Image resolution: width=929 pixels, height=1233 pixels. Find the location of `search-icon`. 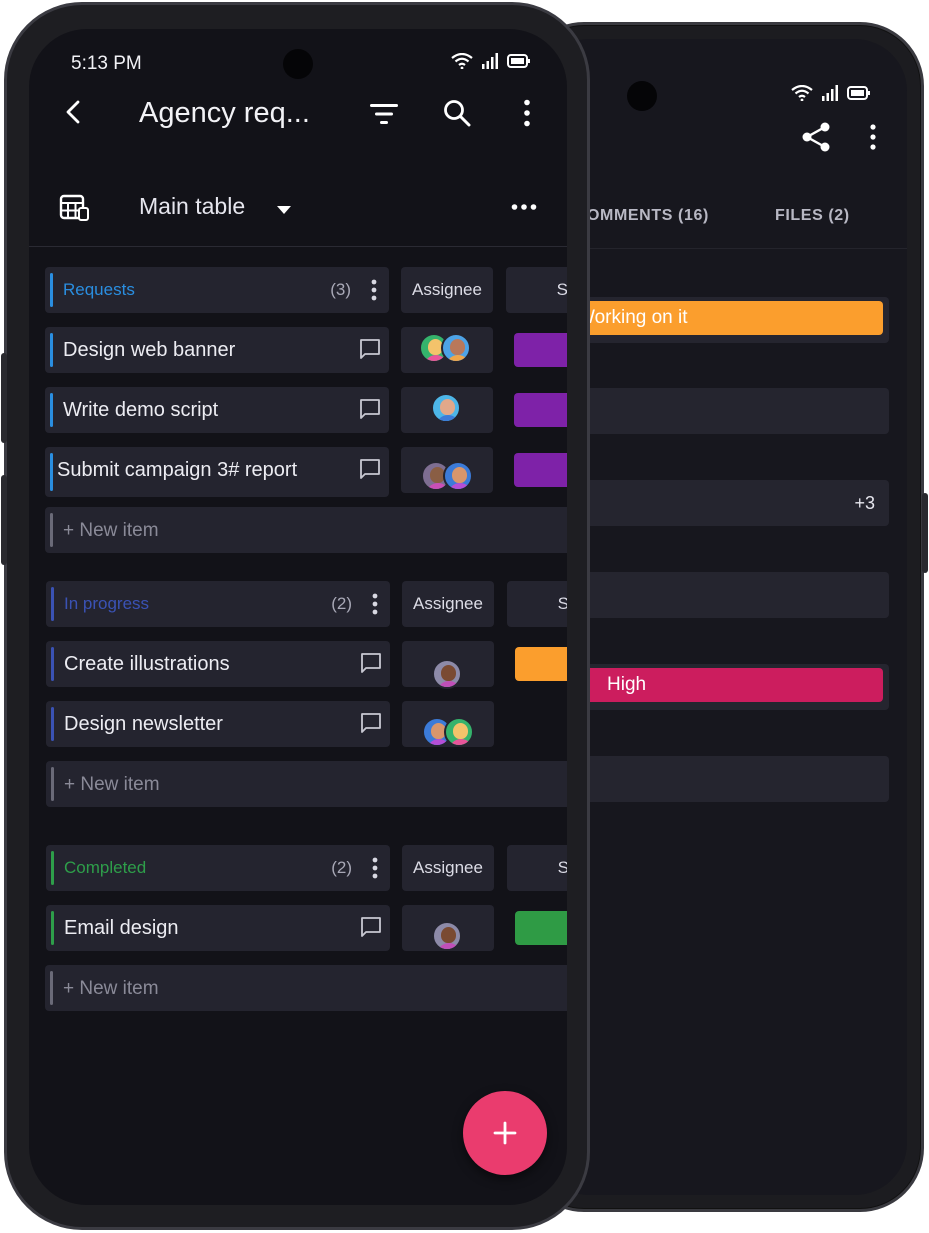

search-icon is located at coordinates (457, 113).